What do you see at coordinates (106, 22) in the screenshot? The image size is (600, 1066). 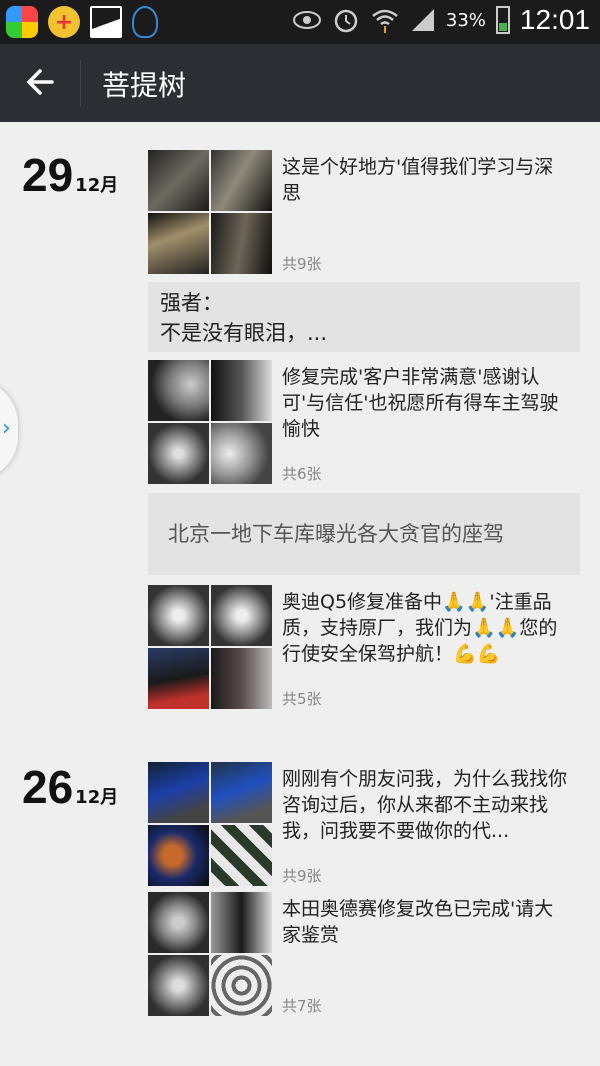 I see `gallery-icon` at bounding box center [106, 22].